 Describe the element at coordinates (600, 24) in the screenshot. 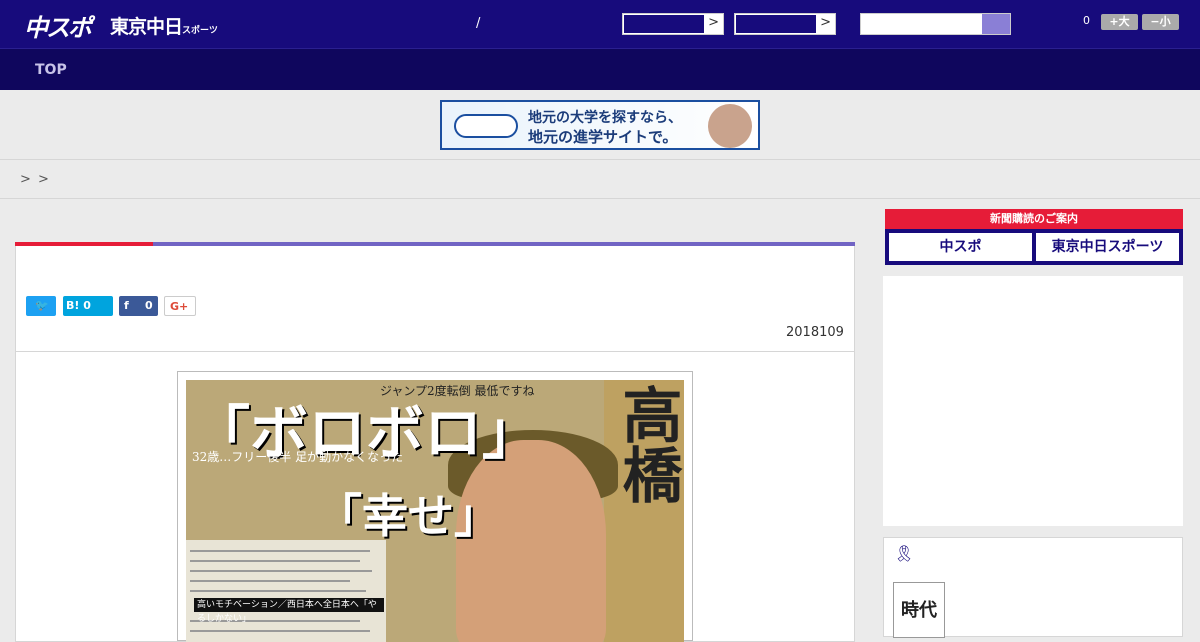

I see `site-header: 中スポ 東京中日スポーツ / > > 0 +大 −小` at that location.